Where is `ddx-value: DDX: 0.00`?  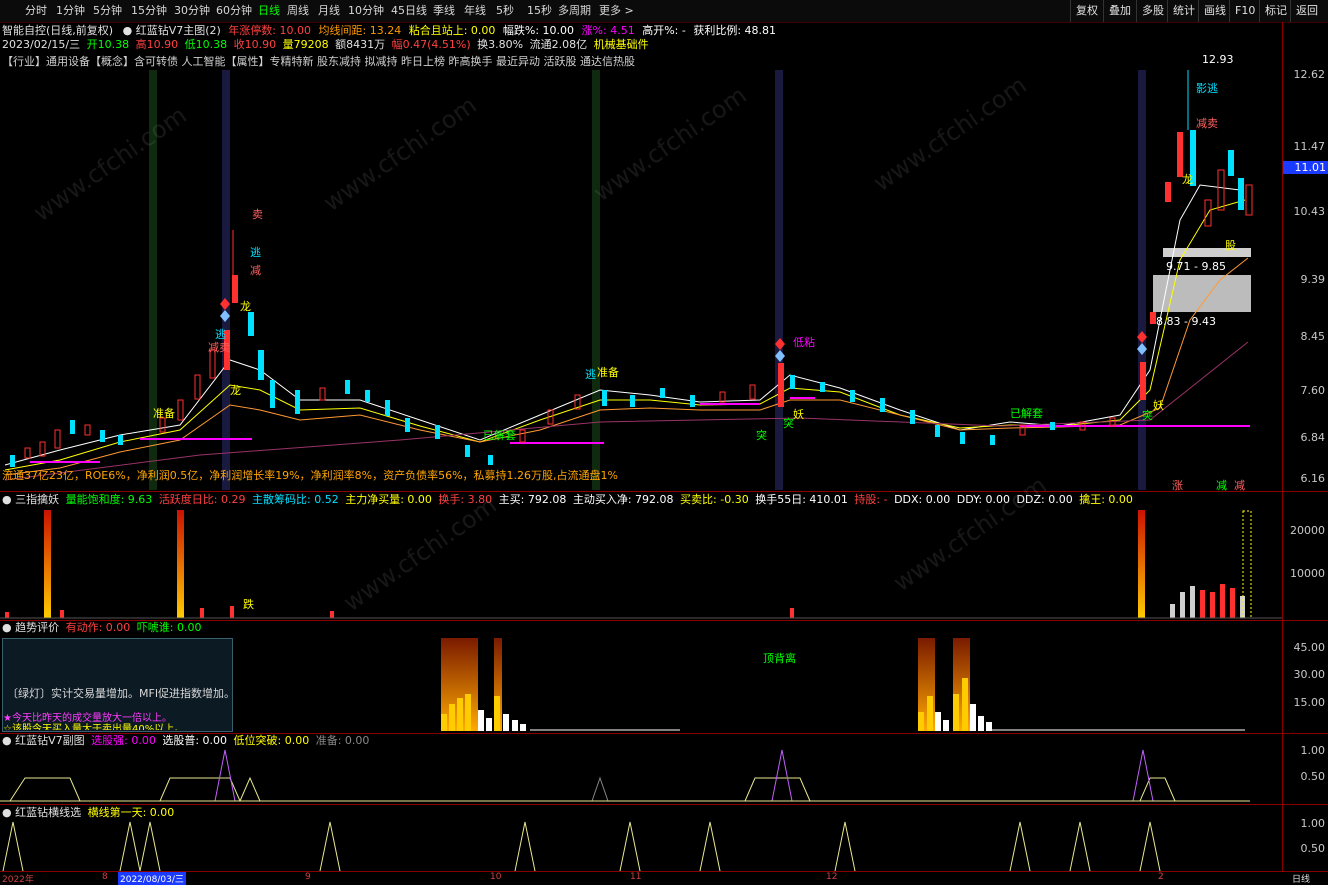 ddx-value: DDX: 0.00 is located at coordinates (922, 499).